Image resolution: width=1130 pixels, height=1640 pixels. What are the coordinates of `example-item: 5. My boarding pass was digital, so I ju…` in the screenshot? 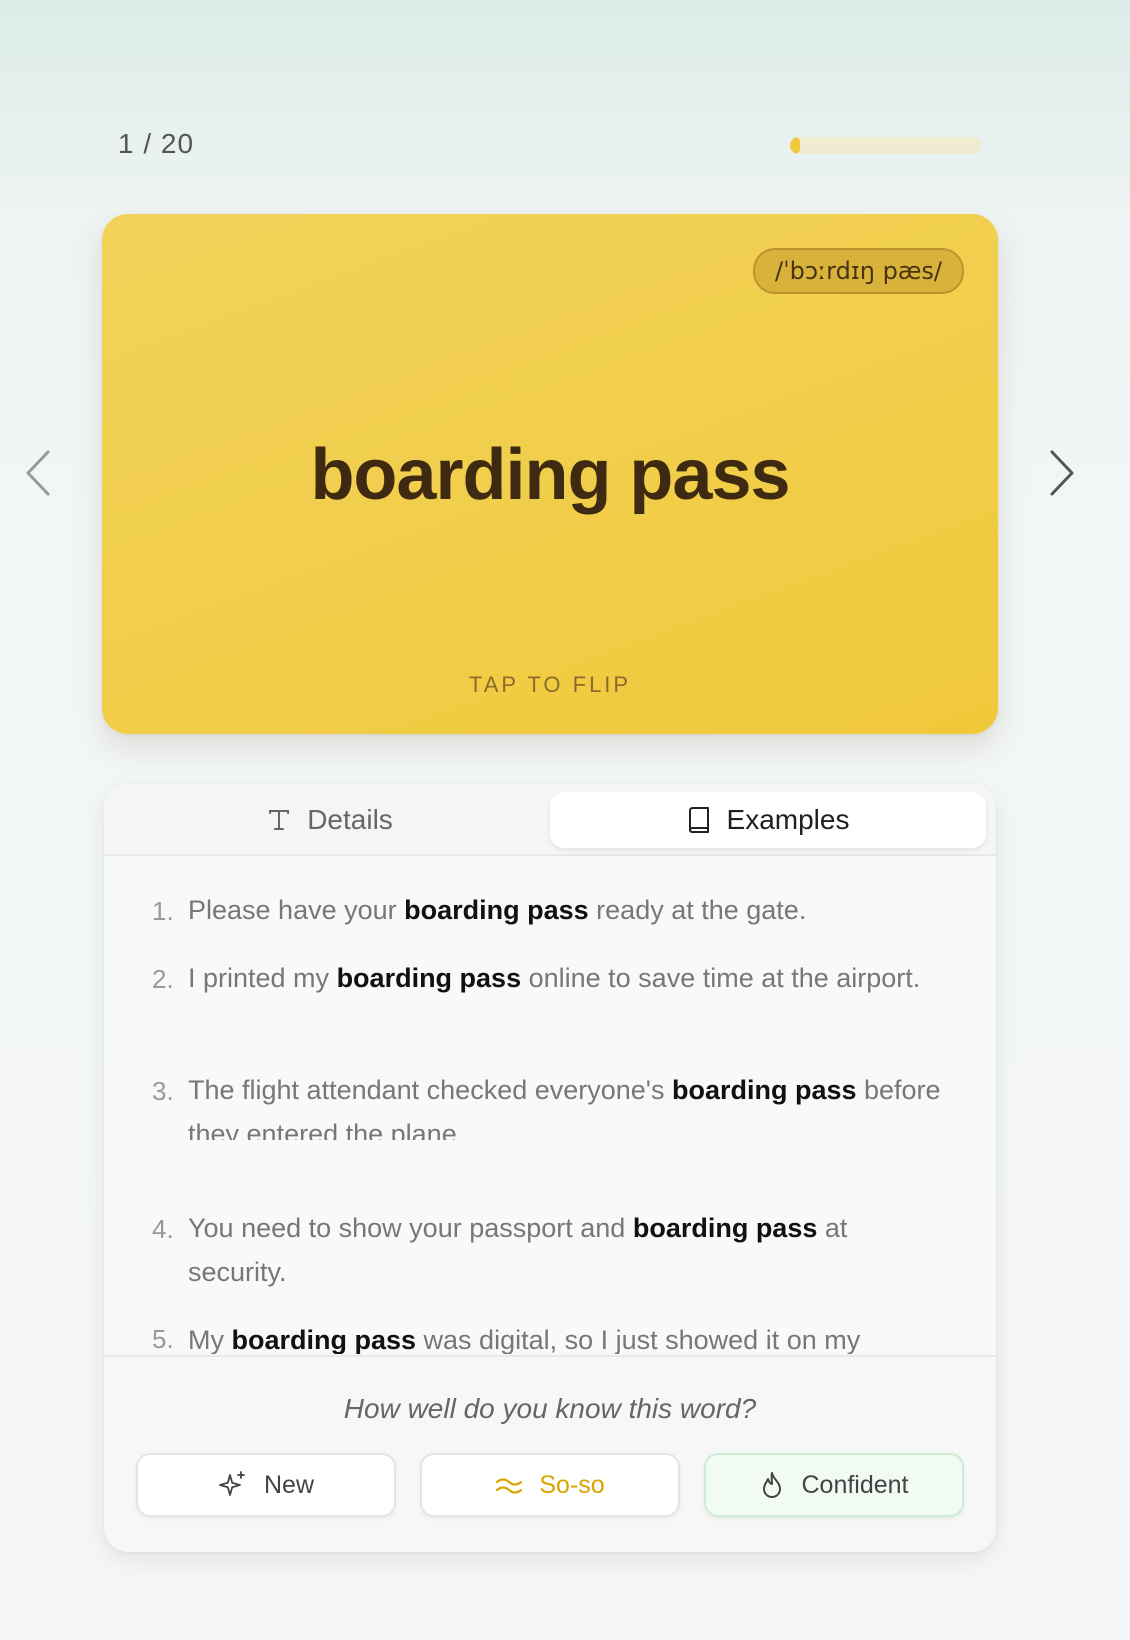 It's located at (552, 1339).